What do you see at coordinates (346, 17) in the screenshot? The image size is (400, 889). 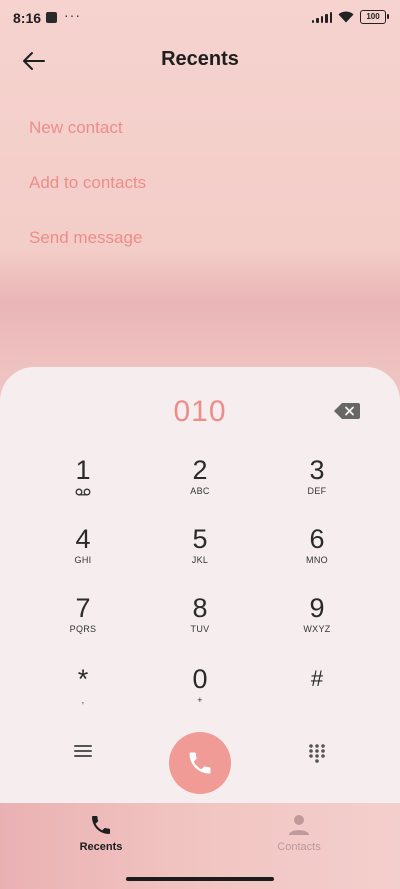 I see `wifi-icon` at bounding box center [346, 17].